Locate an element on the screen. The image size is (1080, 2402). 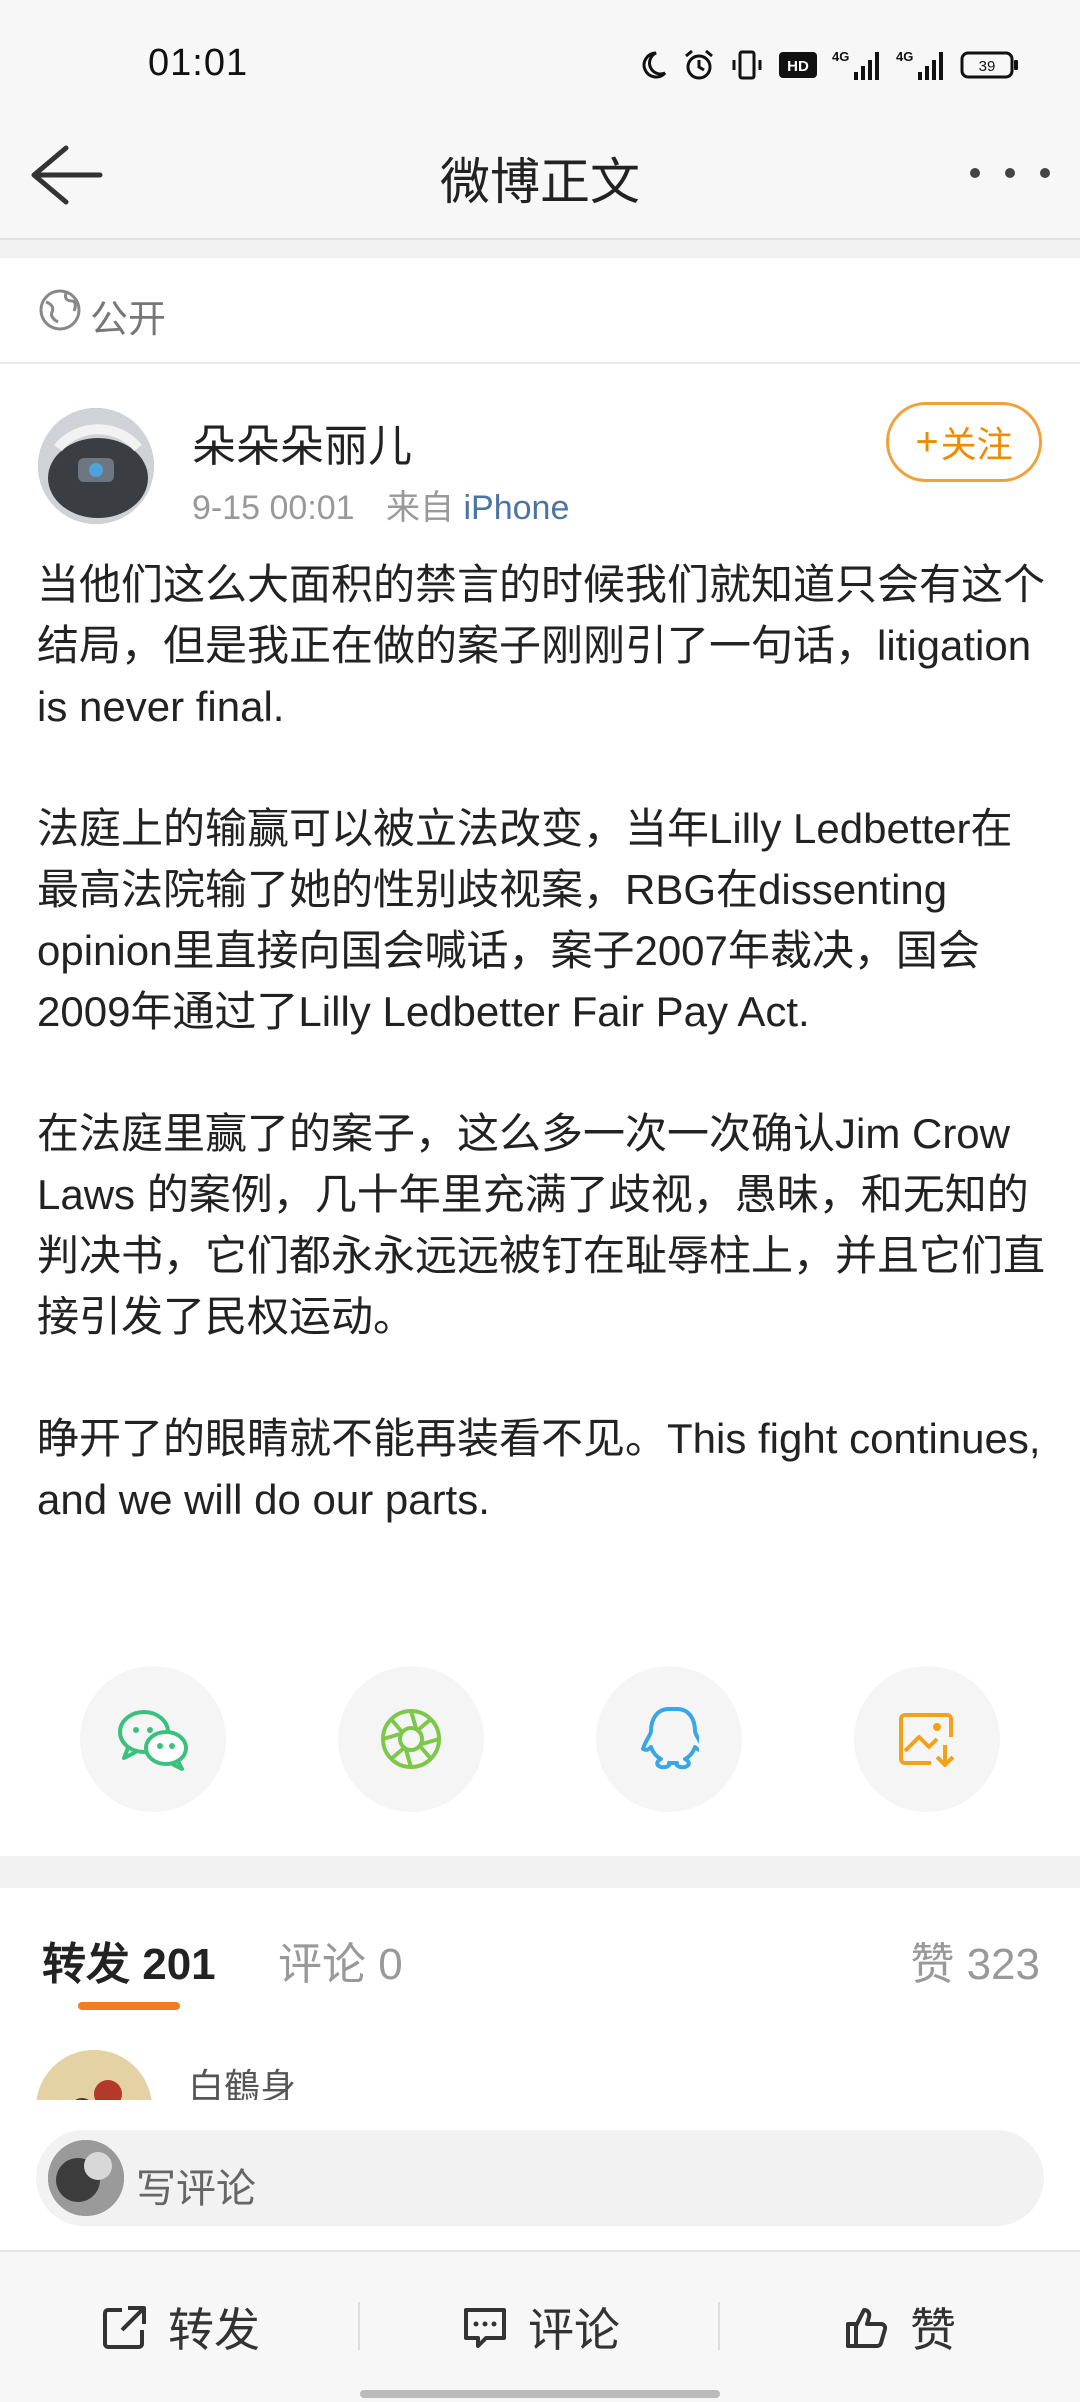
visibility-row: 公开 is located at coordinates (540, 311).